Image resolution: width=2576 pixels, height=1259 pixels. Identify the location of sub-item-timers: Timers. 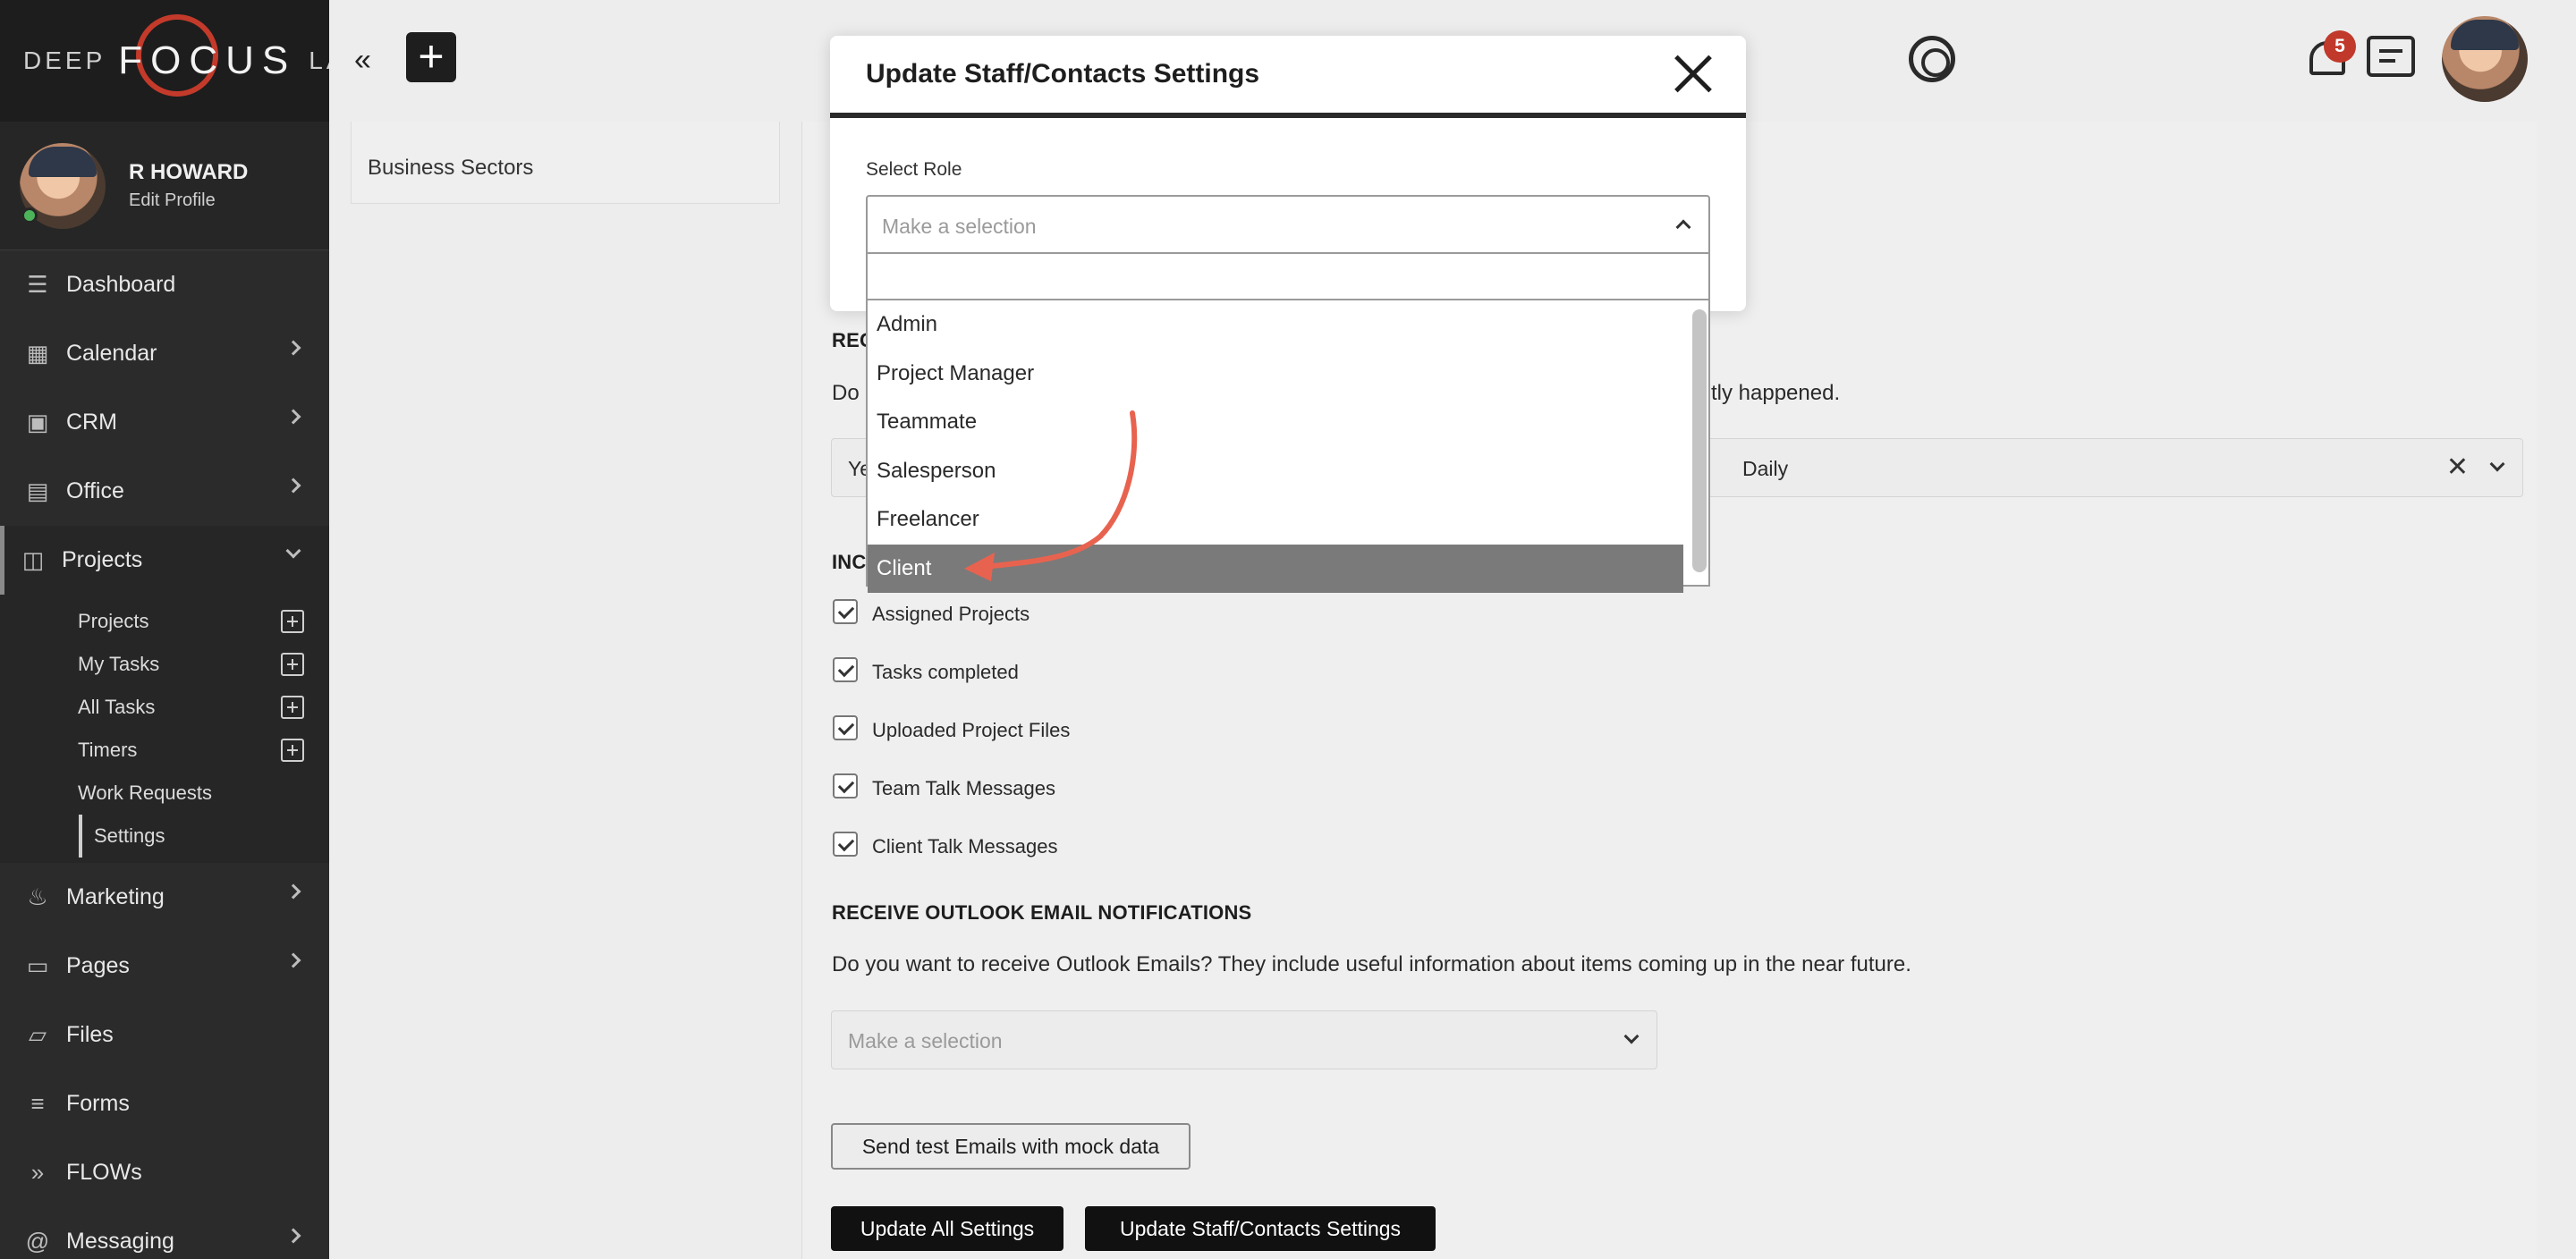
(164, 750).